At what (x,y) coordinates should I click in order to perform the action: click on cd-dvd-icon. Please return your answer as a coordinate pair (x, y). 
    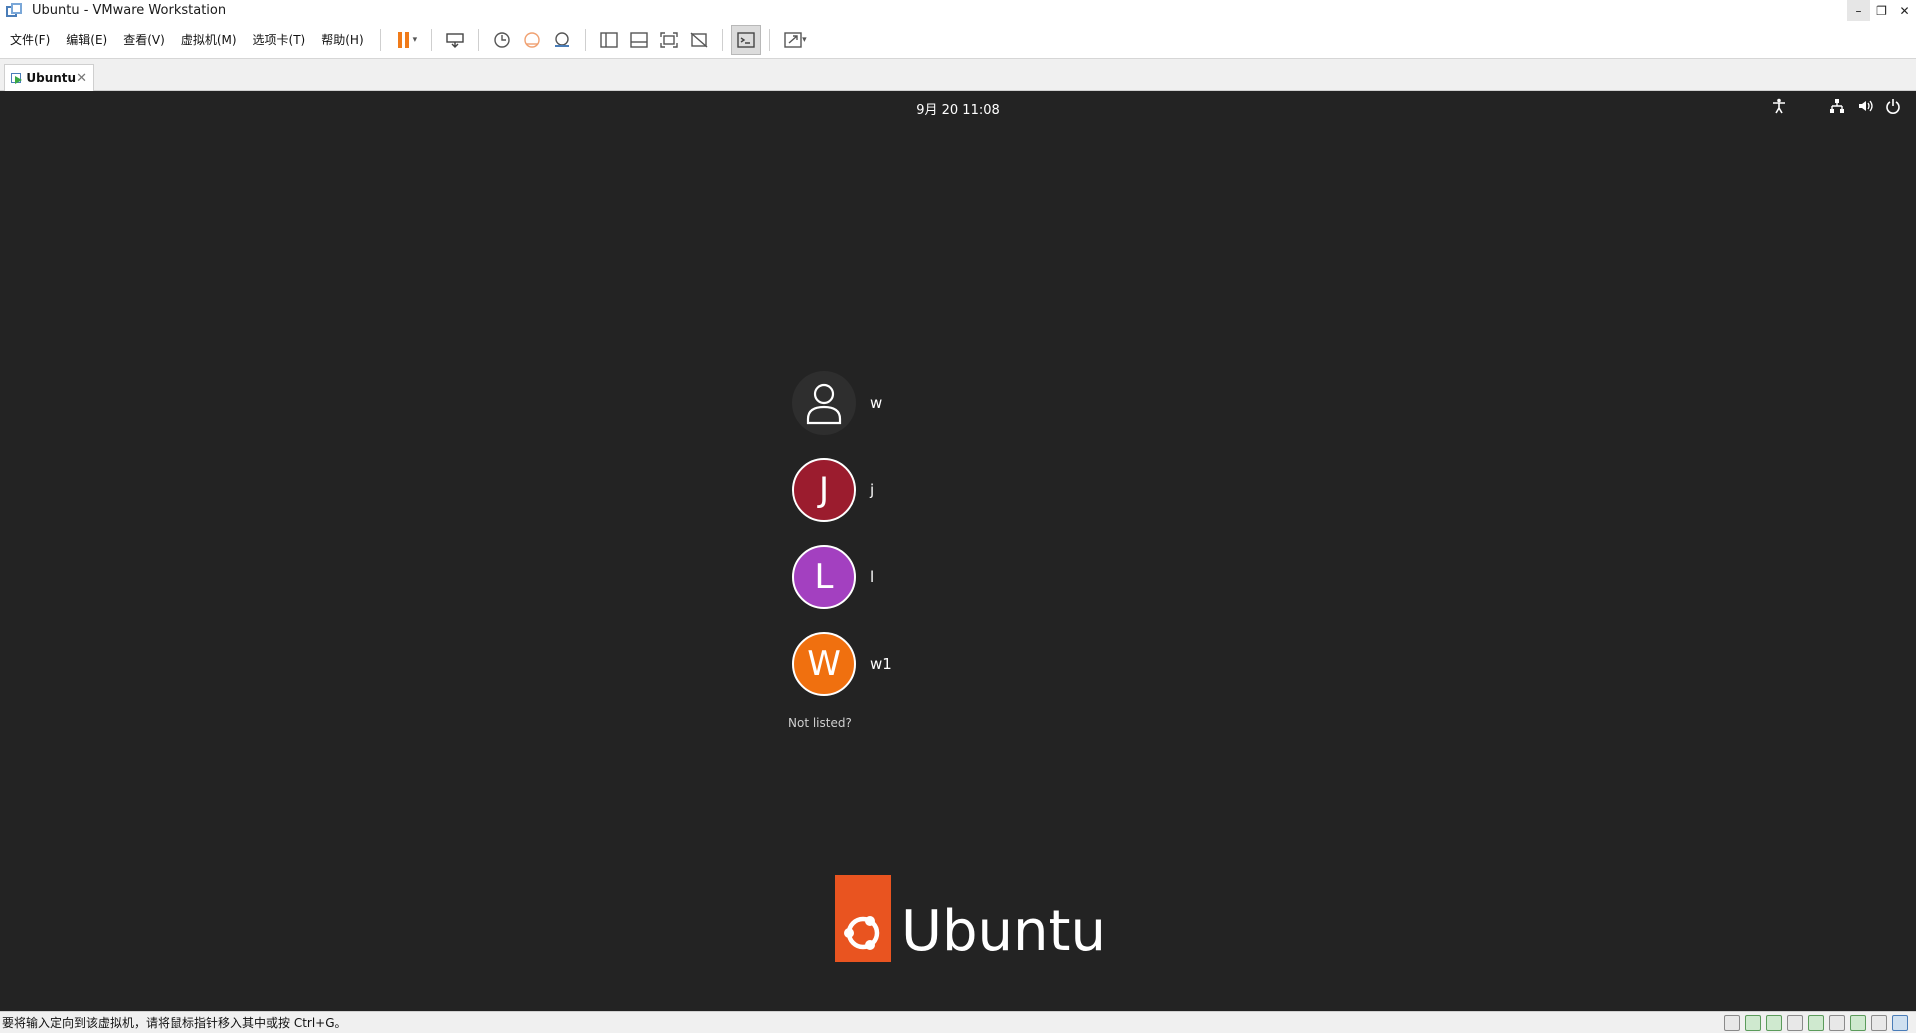
    Looking at the image, I should click on (1753, 1023).